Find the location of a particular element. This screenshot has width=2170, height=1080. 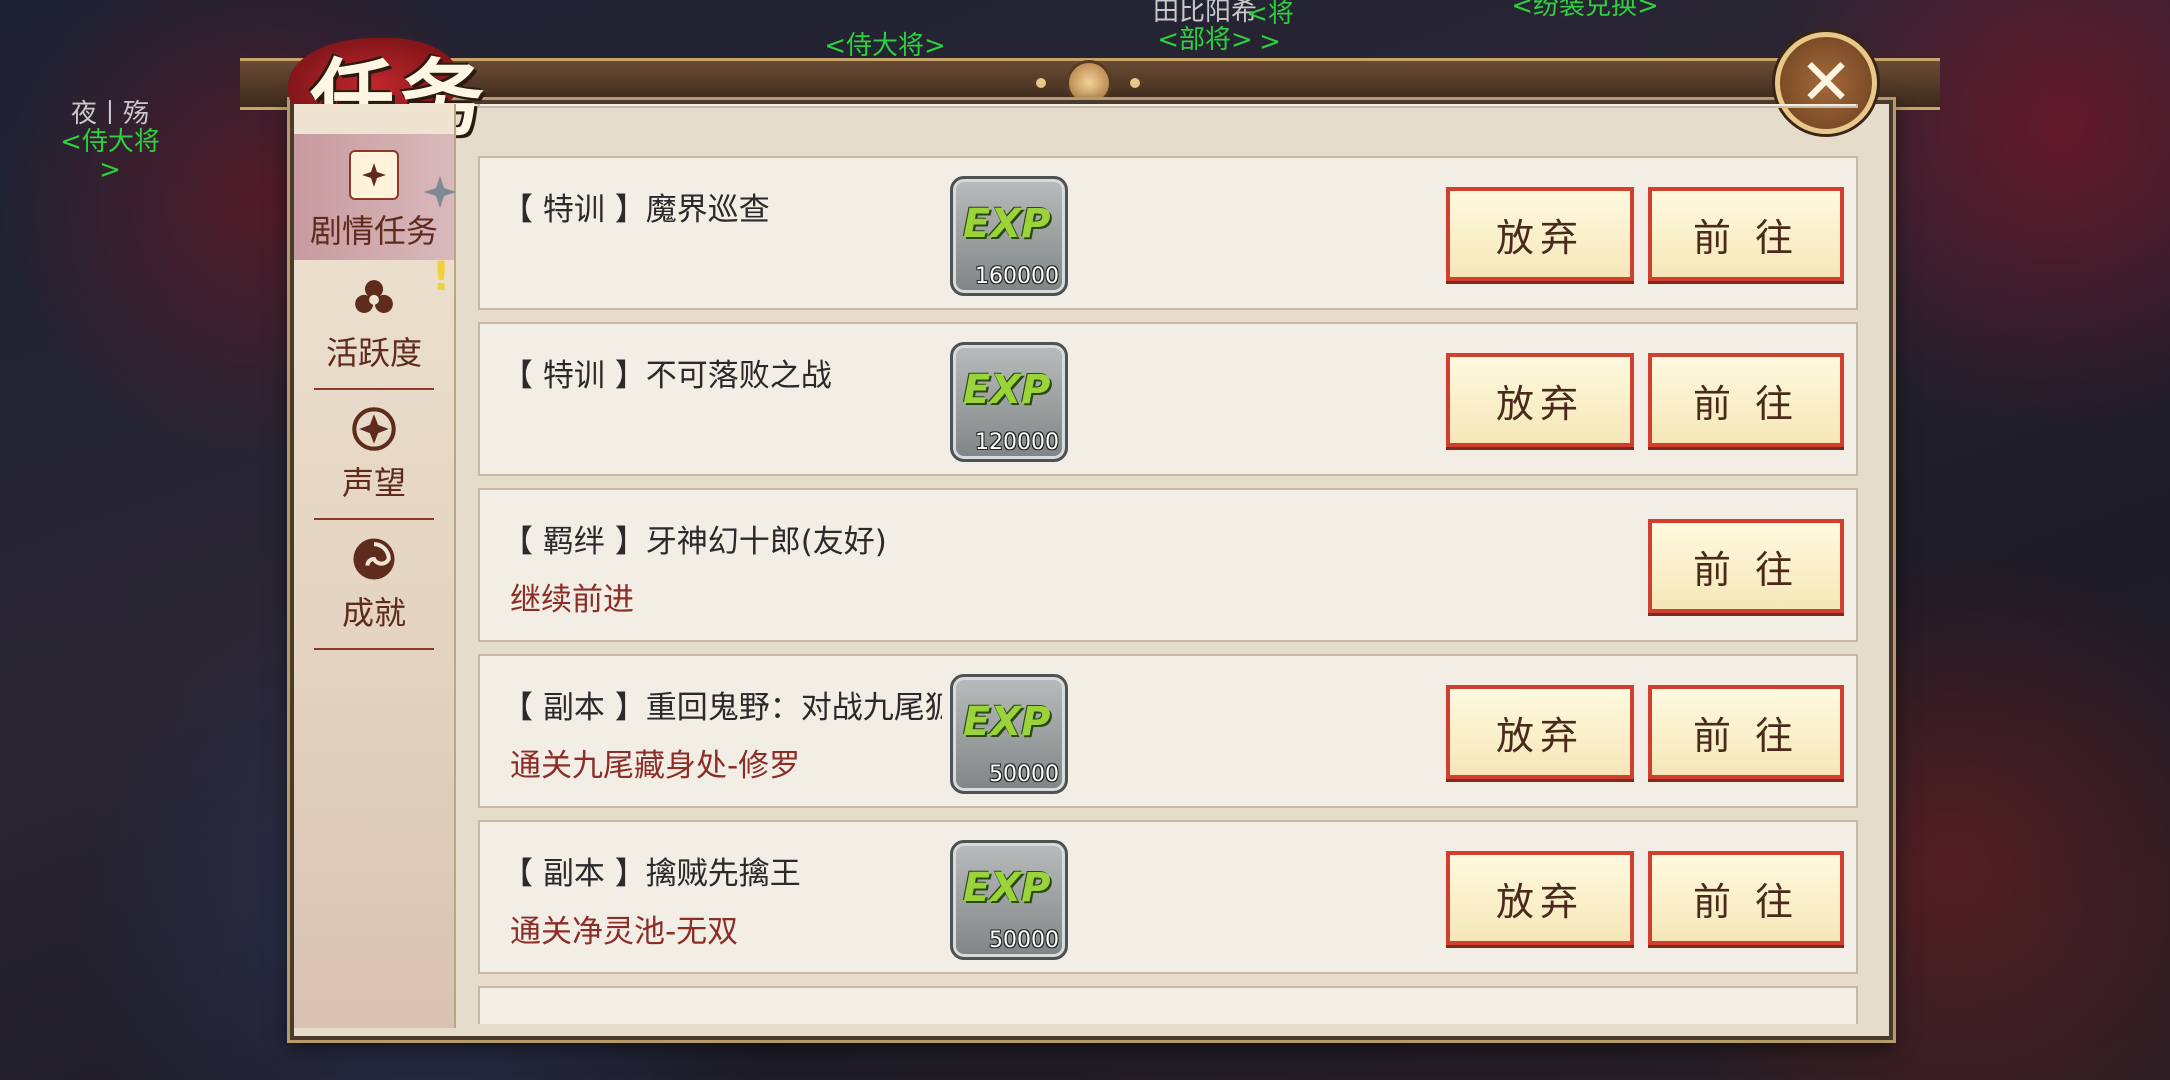

bg-player-label: <将> is located at coordinates (1270, 28).